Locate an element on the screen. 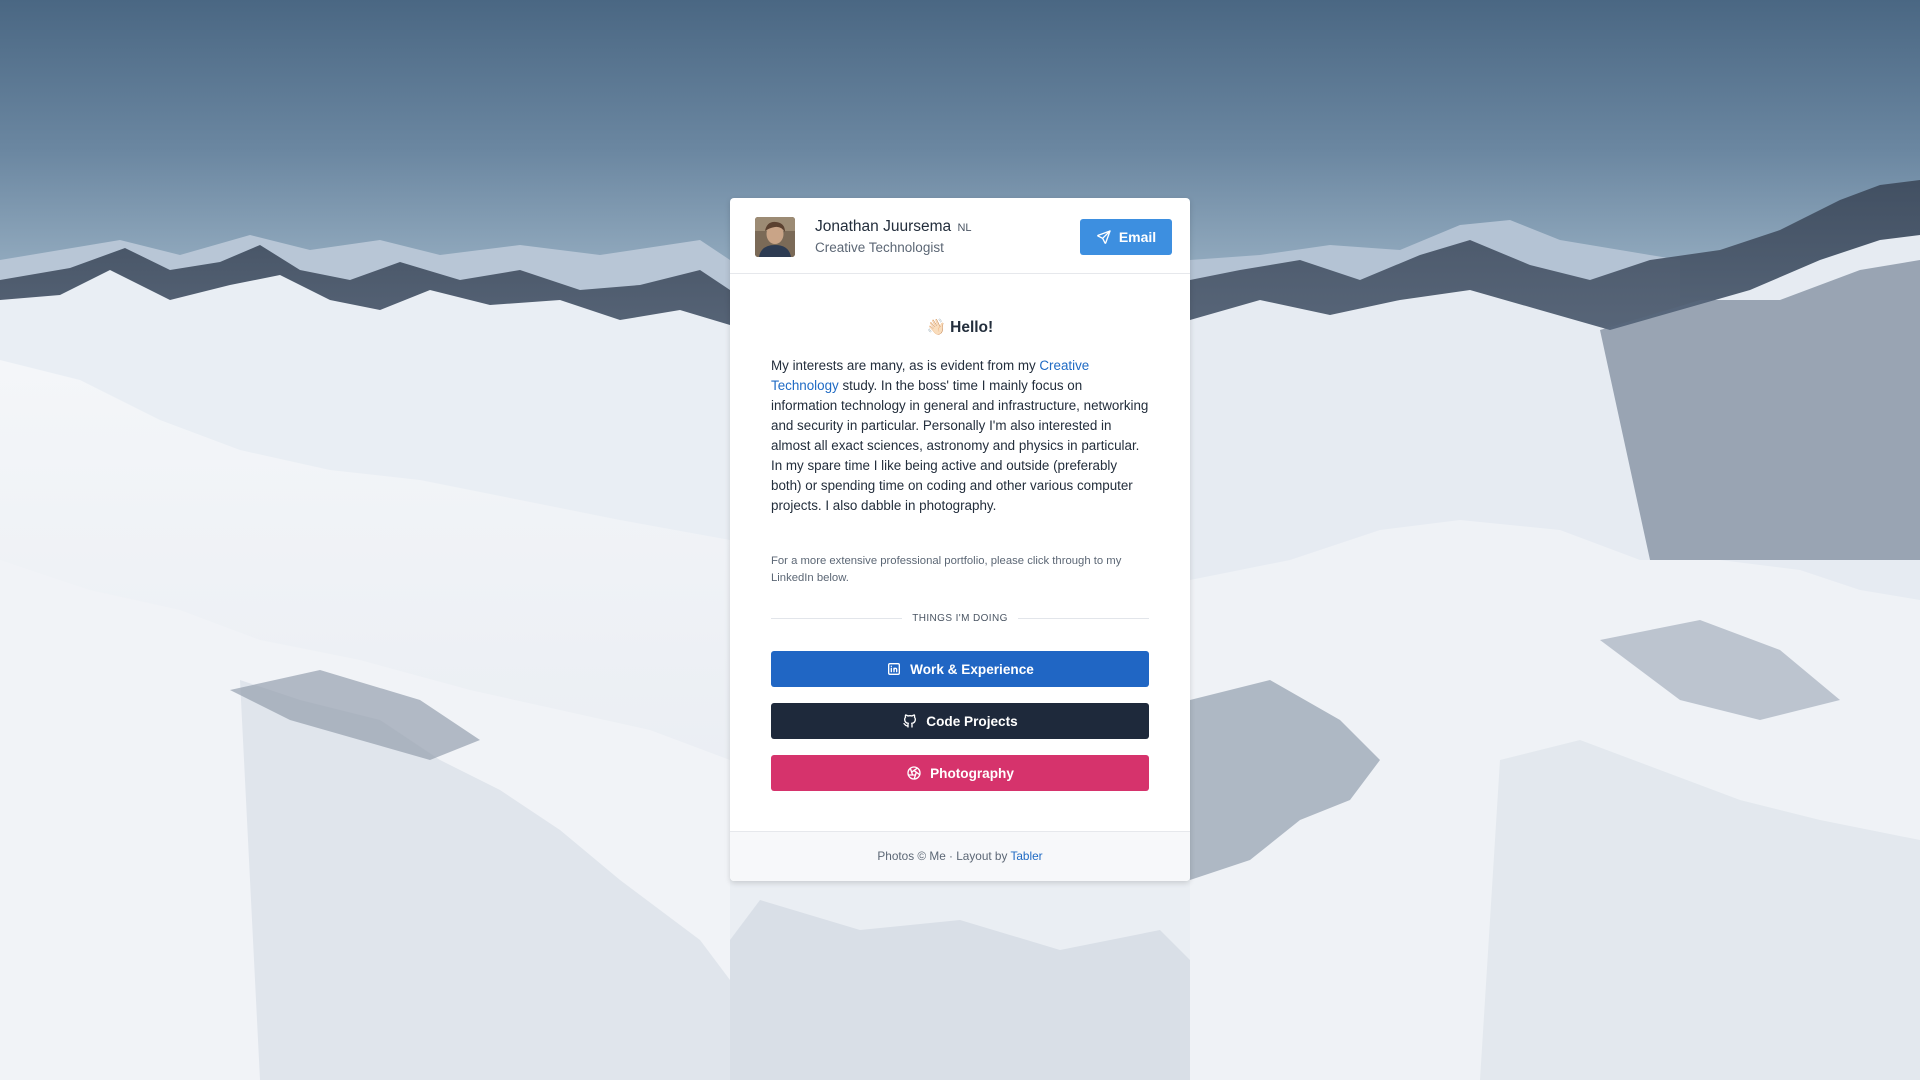 The image size is (1920, 1080). profile-role: Creative Technologist is located at coordinates (879, 247).